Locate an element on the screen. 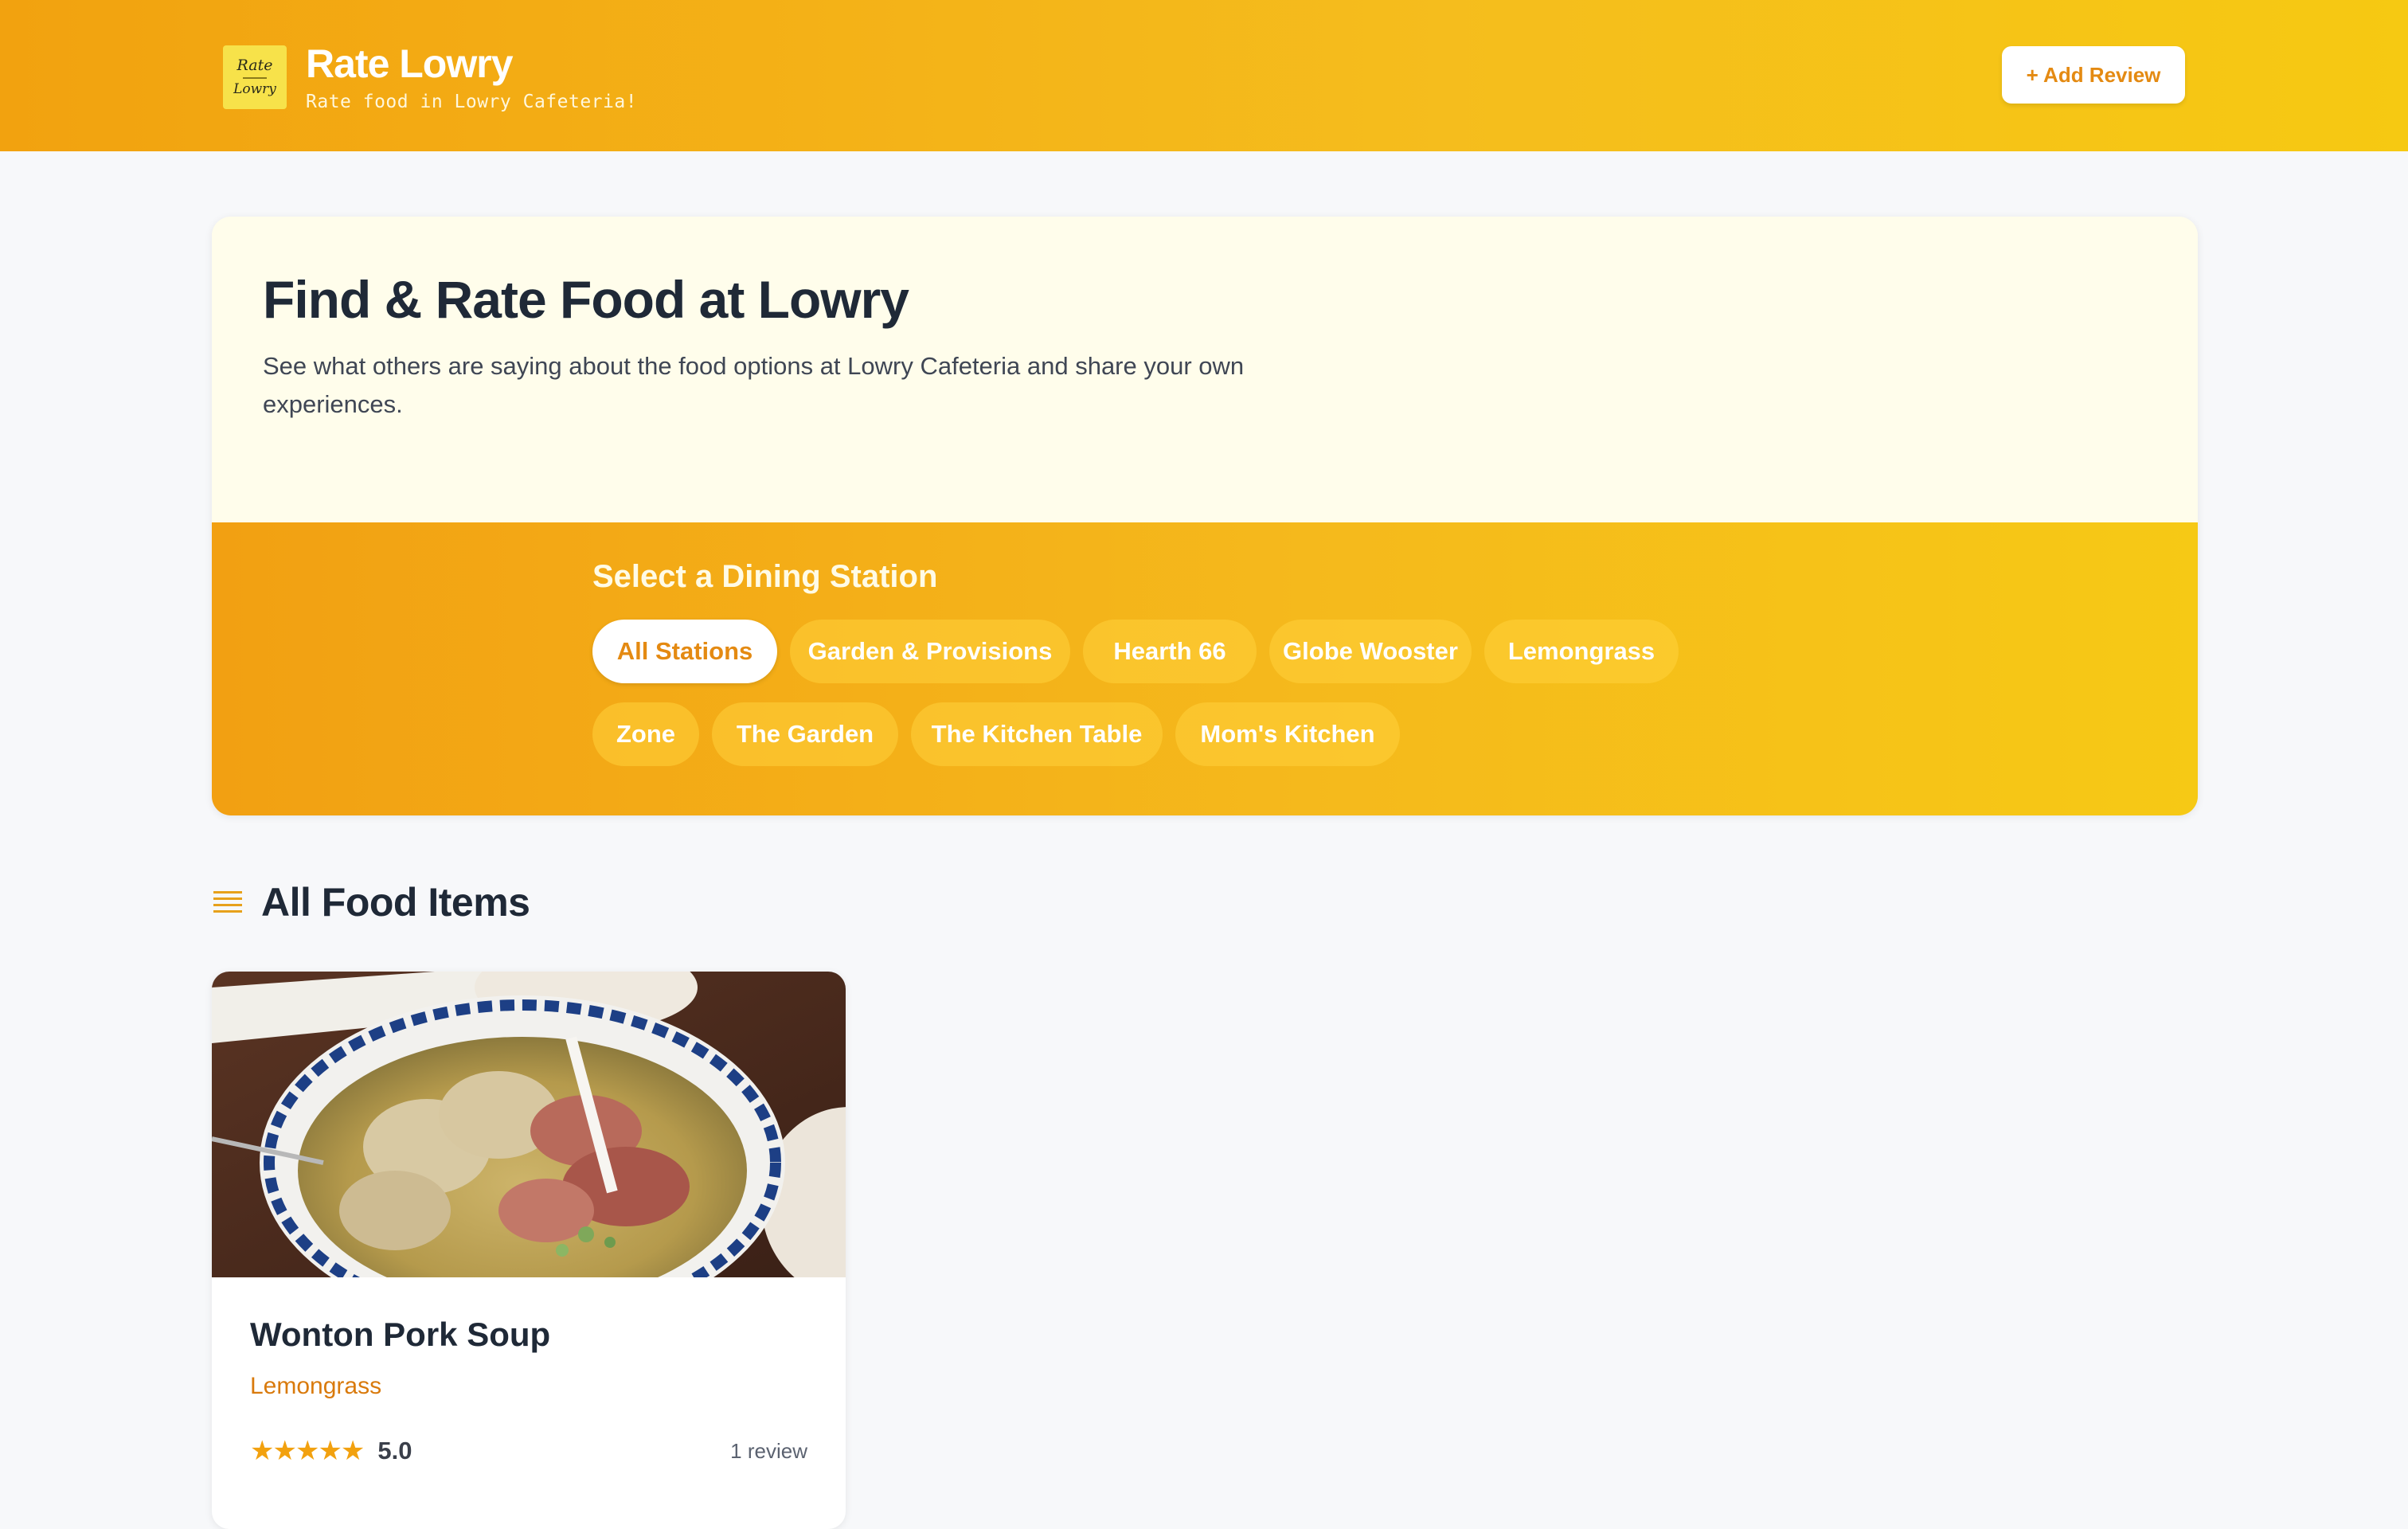 The image size is (2408, 1529). rating-score: 5.0 is located at coordinates (394, 1450).